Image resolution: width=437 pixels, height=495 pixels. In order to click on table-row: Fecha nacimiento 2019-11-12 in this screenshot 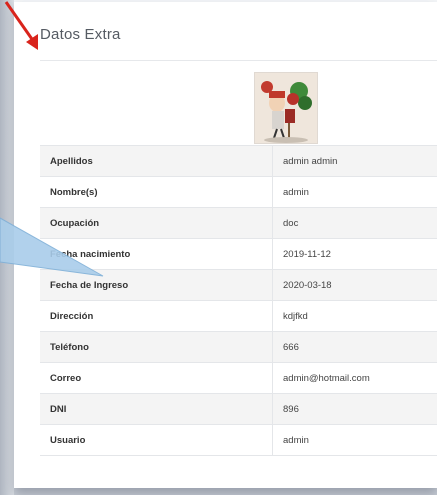, I will do `click(238, 254)`.